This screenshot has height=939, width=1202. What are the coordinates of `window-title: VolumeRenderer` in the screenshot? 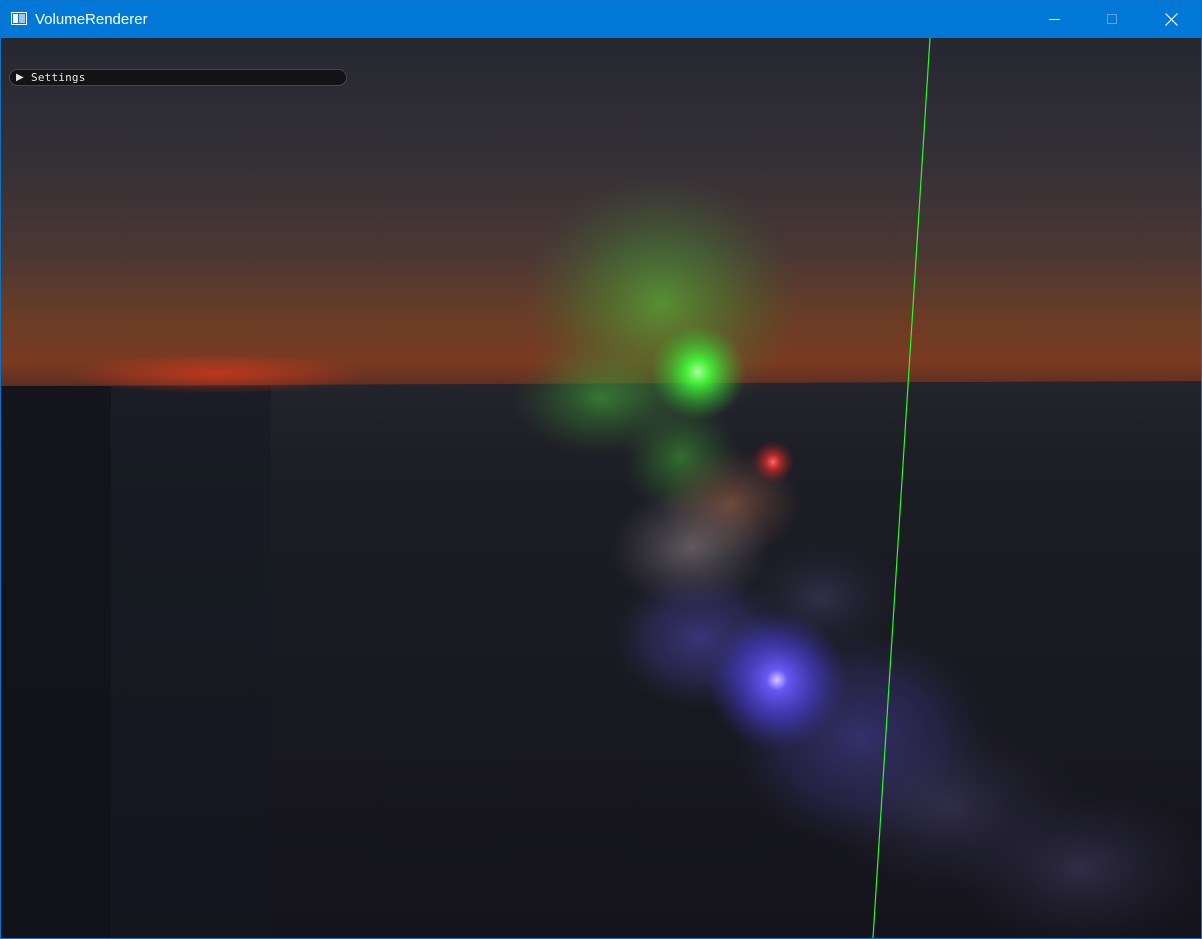 It's located at (91, 19).